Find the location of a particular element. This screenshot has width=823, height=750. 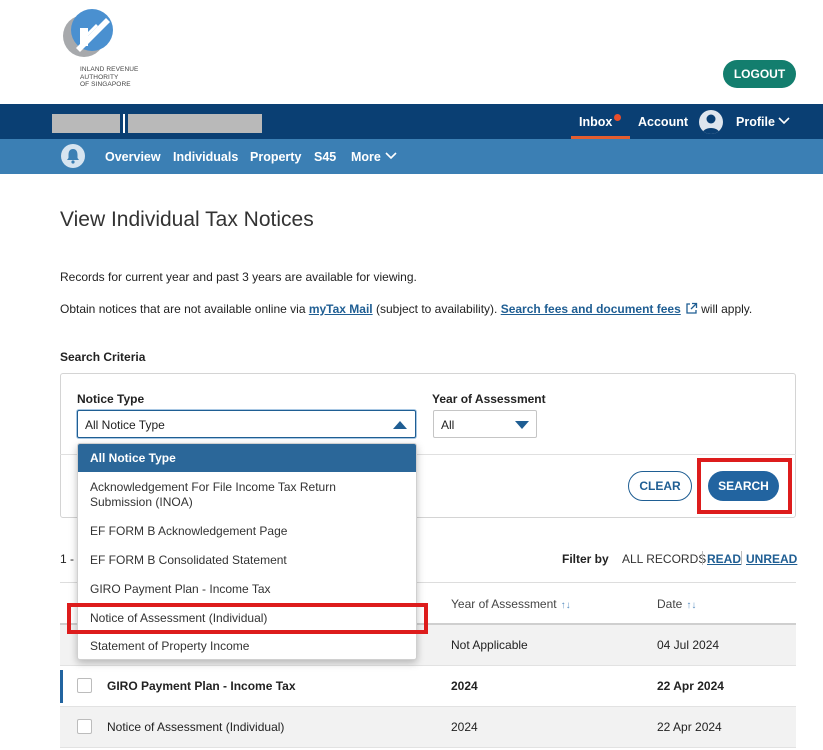

logo-line-1: INLAND REVENUE is located at coordinates (109, 69).